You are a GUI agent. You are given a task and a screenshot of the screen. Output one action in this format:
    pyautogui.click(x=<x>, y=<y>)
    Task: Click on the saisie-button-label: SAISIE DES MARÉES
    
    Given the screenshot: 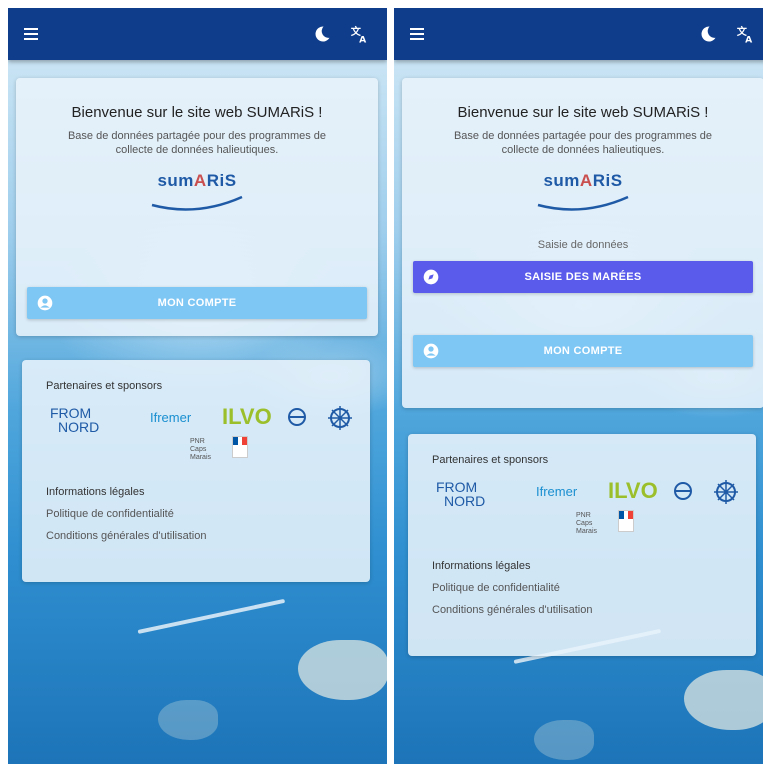 What is the action you would take?
    pyautogui.click(x=583, y=277)
    